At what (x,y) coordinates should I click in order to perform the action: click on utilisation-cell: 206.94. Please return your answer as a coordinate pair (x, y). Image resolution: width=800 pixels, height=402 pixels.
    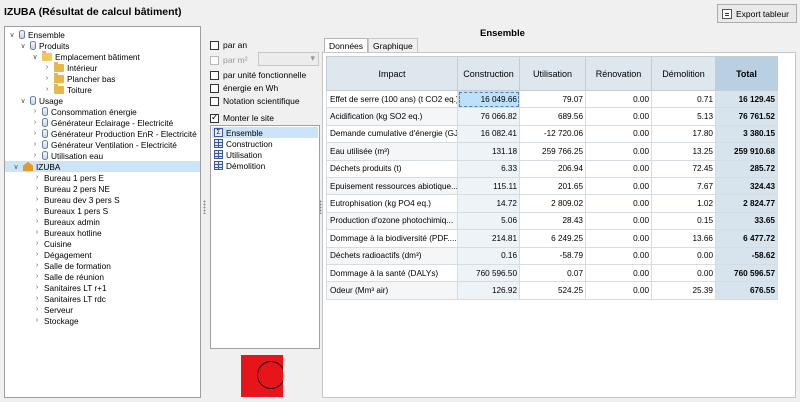
    Looking at the image, I should click on (552, 168).